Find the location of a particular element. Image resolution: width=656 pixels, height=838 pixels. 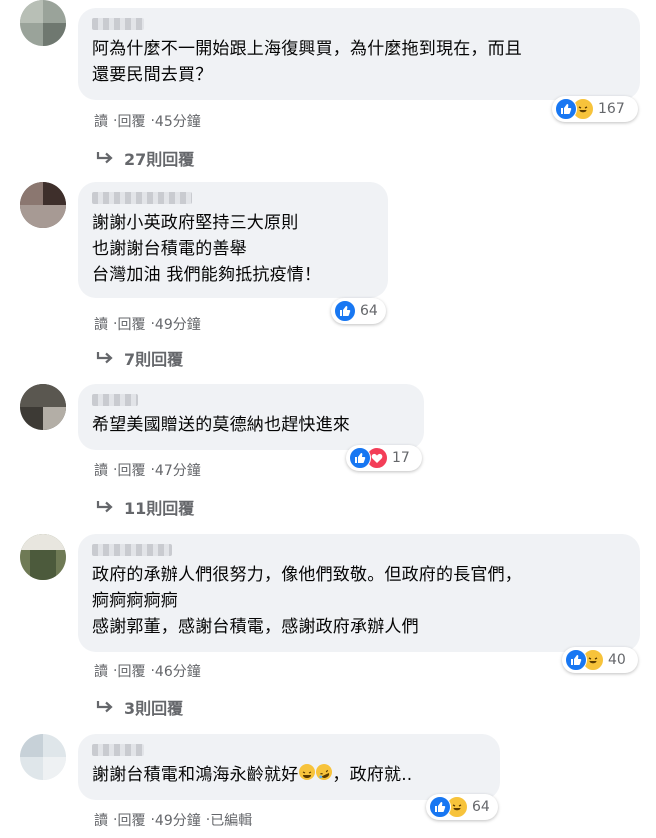

comment-text: 謝謝台積電和鴻海永齡就好 ，政府就.. is located at coordinates (289, 774).